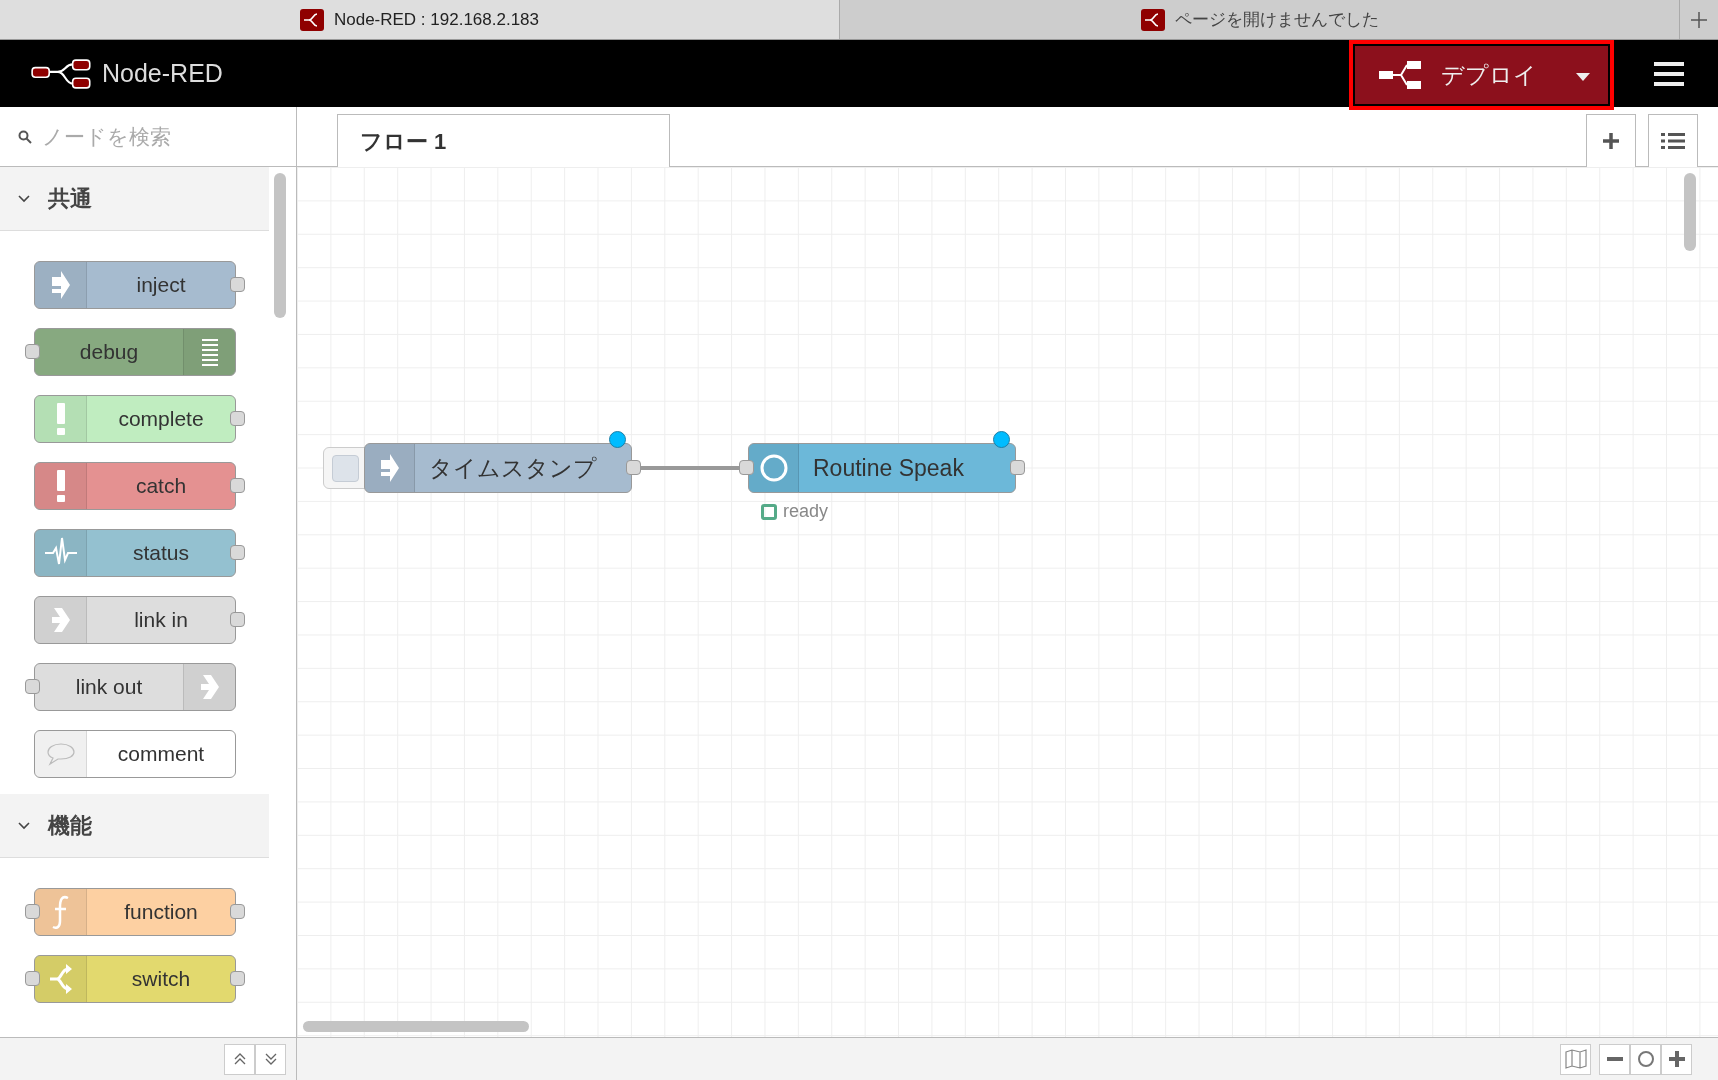  What do you see at coordinates (420, 19) in the screenshot?
I see `browser-tab: Node-RED : 192.168.2.183` at bounding box center [420, 19].